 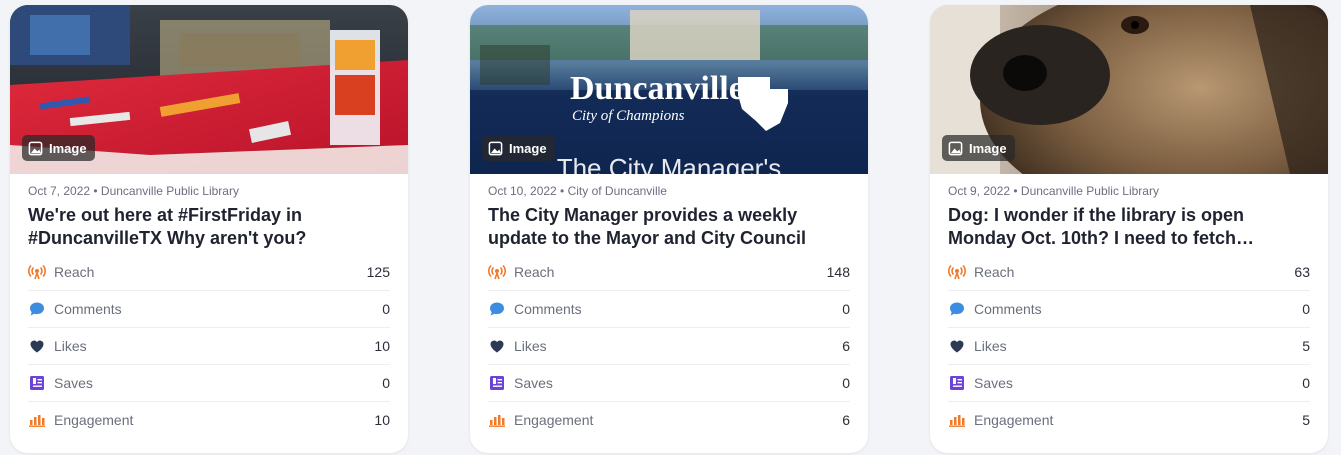 What do you see at coordinates (209, 272) in the screenshot?
I see `stat-row-reach: Reach 125` at bounding box center [209, 272].